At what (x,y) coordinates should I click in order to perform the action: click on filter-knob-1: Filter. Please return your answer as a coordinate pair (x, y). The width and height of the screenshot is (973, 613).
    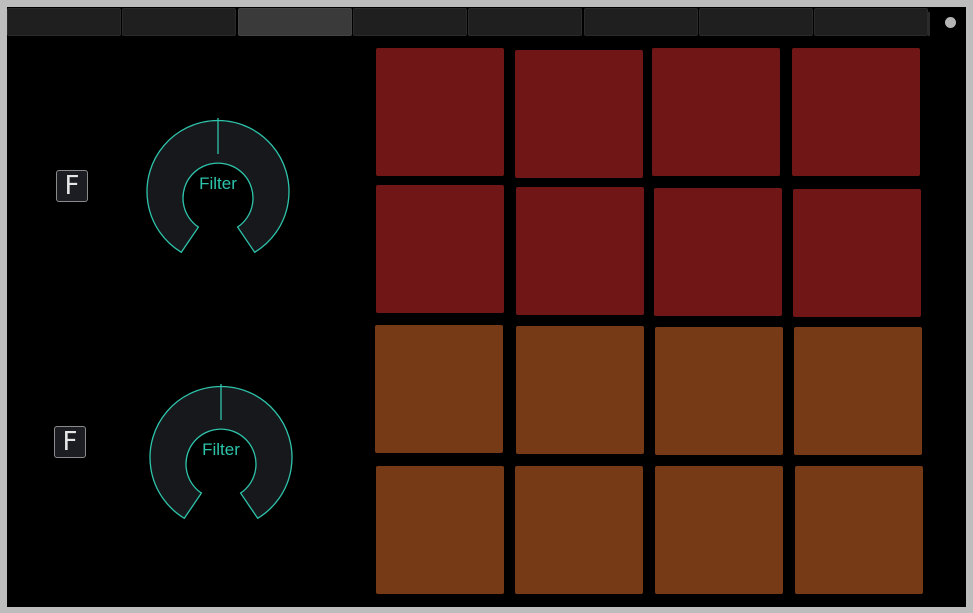
    Looking at the image, I should click on (218, 189).